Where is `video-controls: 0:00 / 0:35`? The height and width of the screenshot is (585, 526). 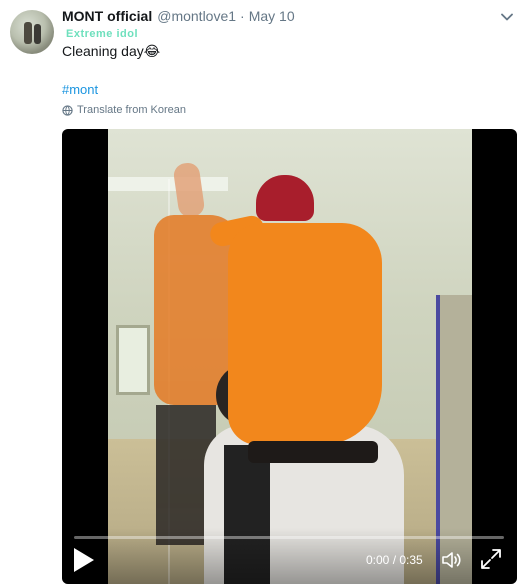
video-controls: 0:00 / 0:35 is located at coordinates (289, 556).